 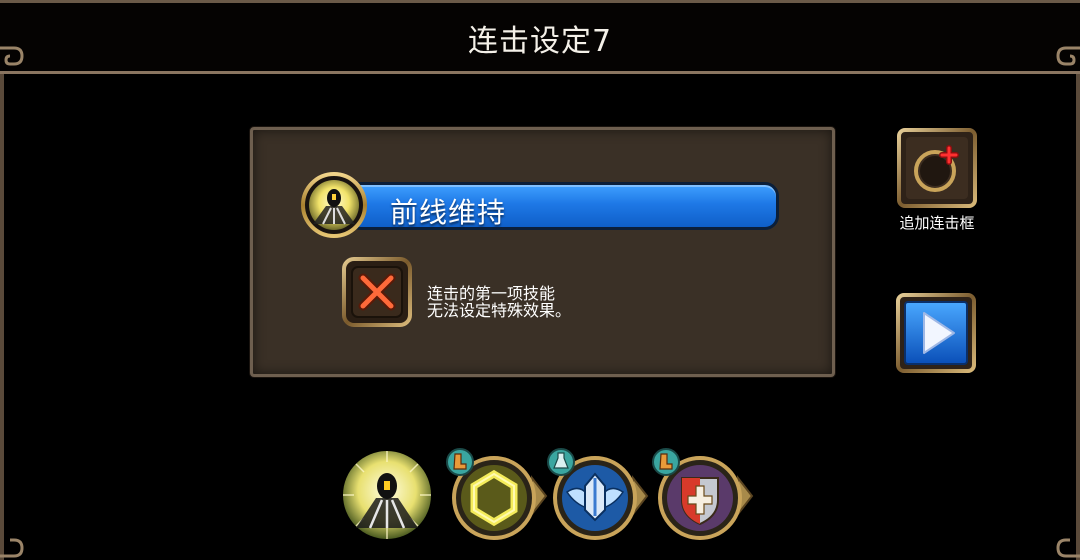 What do you see at coordinates (491, 293) in the screenshot?
I see `notice-line-1: 连击的第一项技能` at bounding box center [491, 293].